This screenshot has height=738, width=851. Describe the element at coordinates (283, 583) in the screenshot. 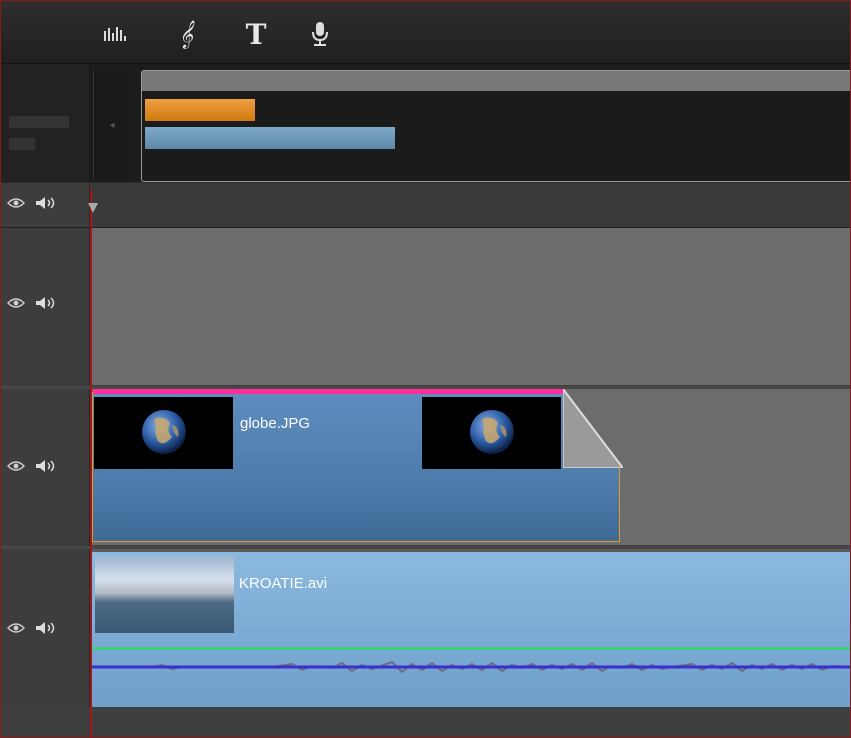

I see `clip-name: KROATIE.avi` at that location.